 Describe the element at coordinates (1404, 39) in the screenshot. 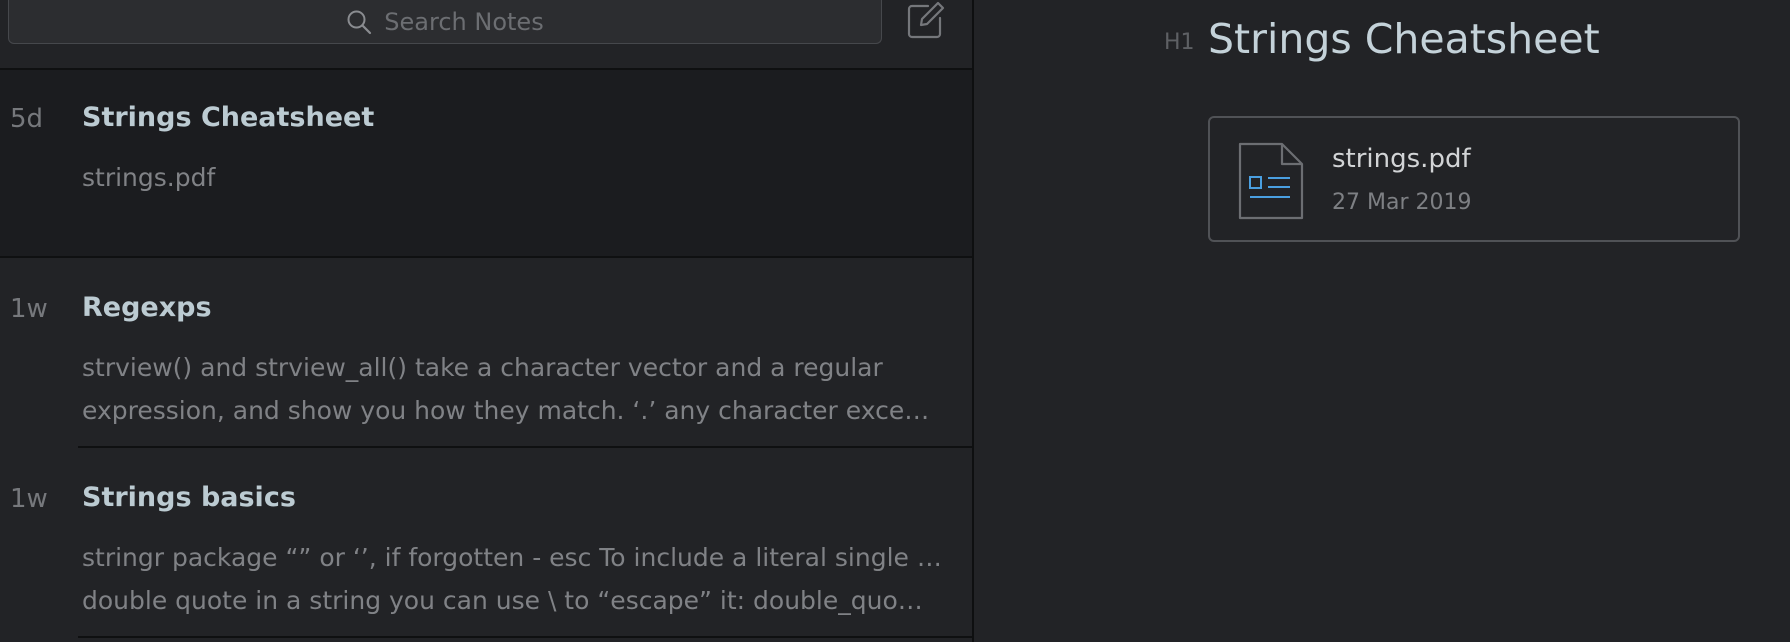

I see `note-heading: Strings Cheatsheet` at that location.